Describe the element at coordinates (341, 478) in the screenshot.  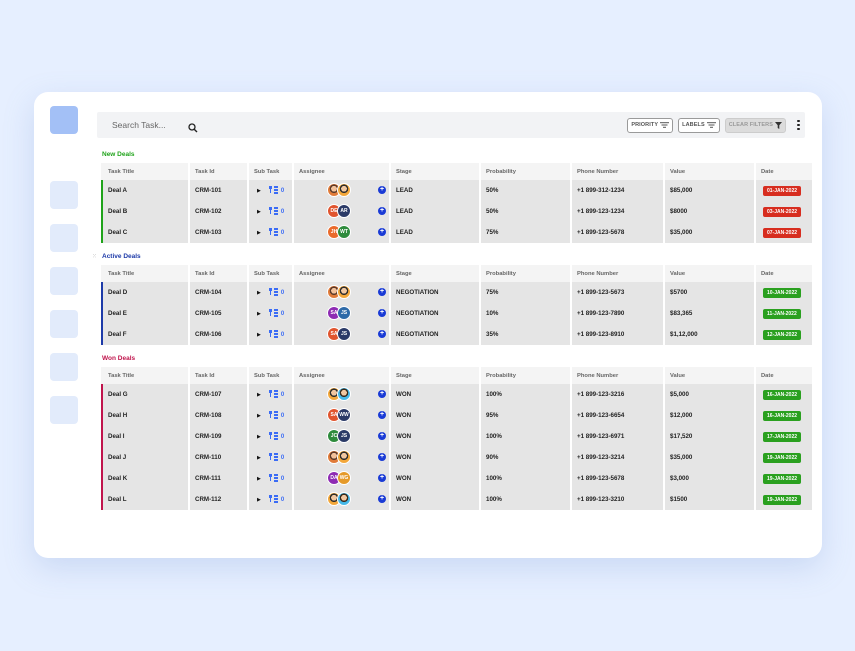
I see `assignee-cell: DA WG +` at that location.